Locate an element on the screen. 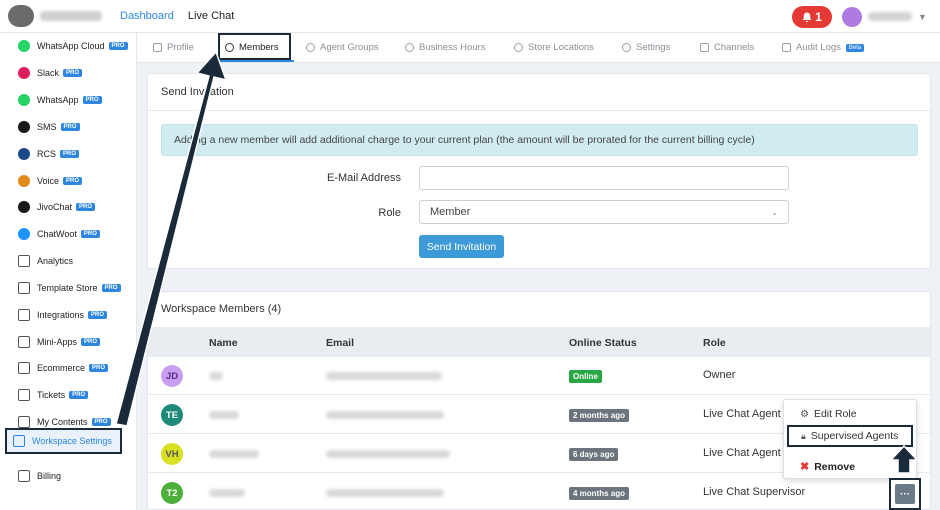 The width and height of the screenshot is (940, 510). sidebar-item-sms: SMS PRO is located at coordinates (49, 127).